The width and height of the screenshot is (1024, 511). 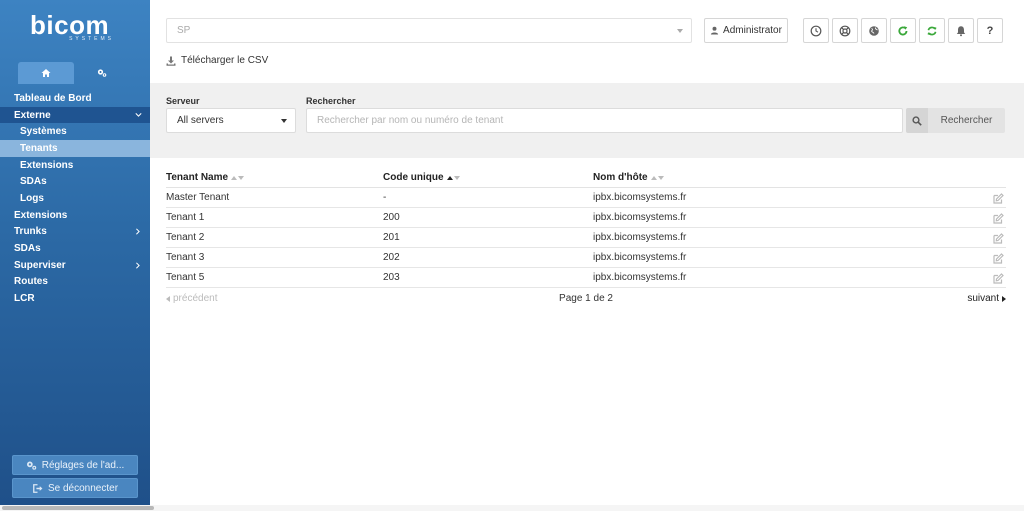 What do you see at coordinates (185, 257) in the screenshot?
I see `cell-tenant-name: Tenant 3` at bounding box center [185, 257].